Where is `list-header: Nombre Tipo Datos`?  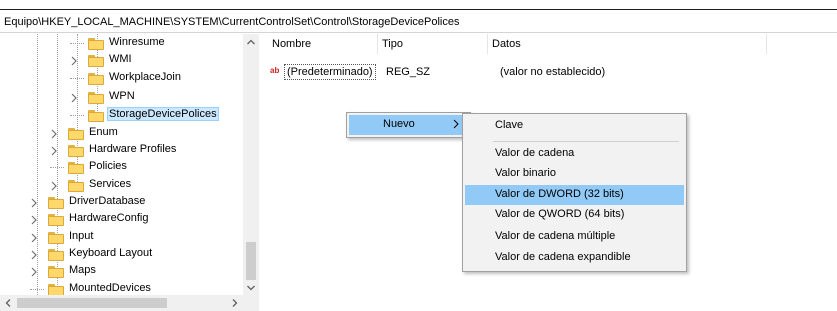
list-header: Nombre Tipo Datos is located at coordinates (548, 44).